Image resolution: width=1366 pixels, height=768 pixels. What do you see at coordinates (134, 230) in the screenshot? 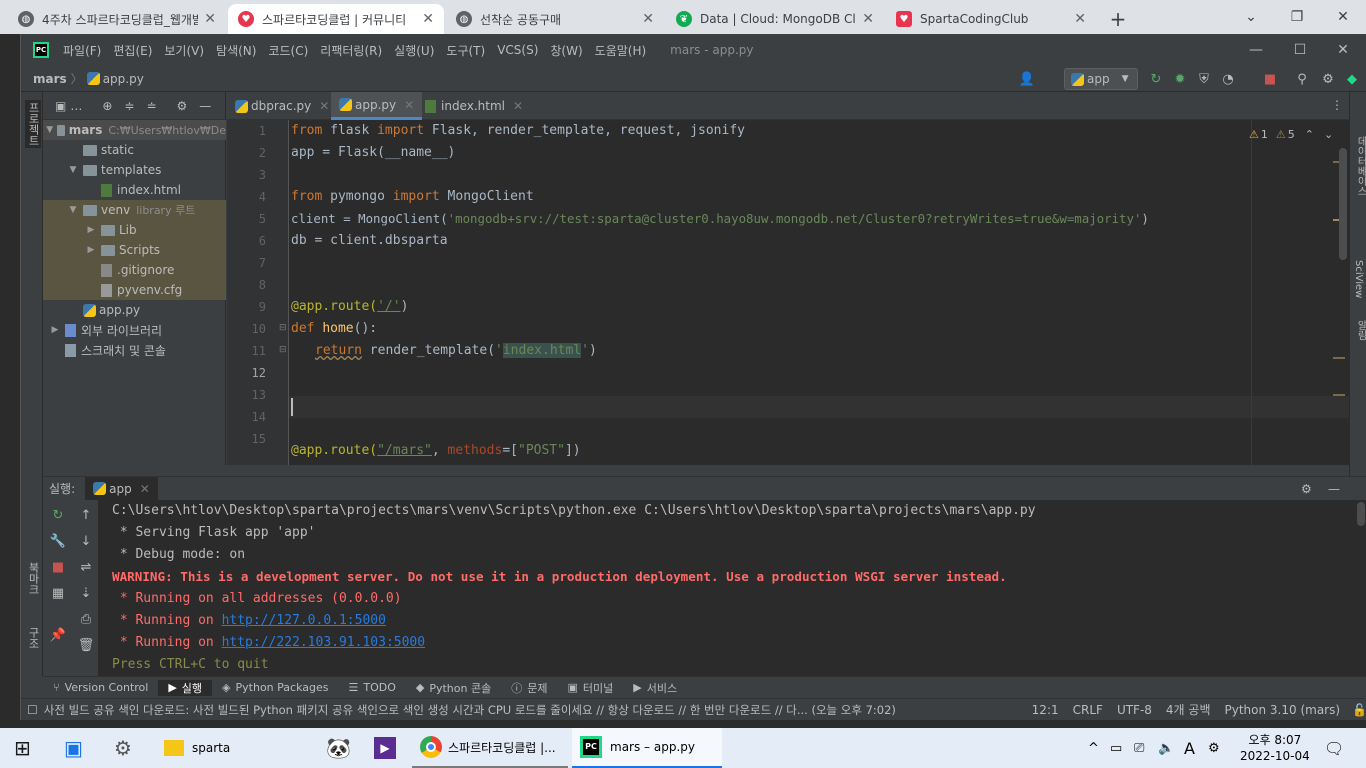
I see `tree-item: ▶ Lib` at bounding box center [134, 230].